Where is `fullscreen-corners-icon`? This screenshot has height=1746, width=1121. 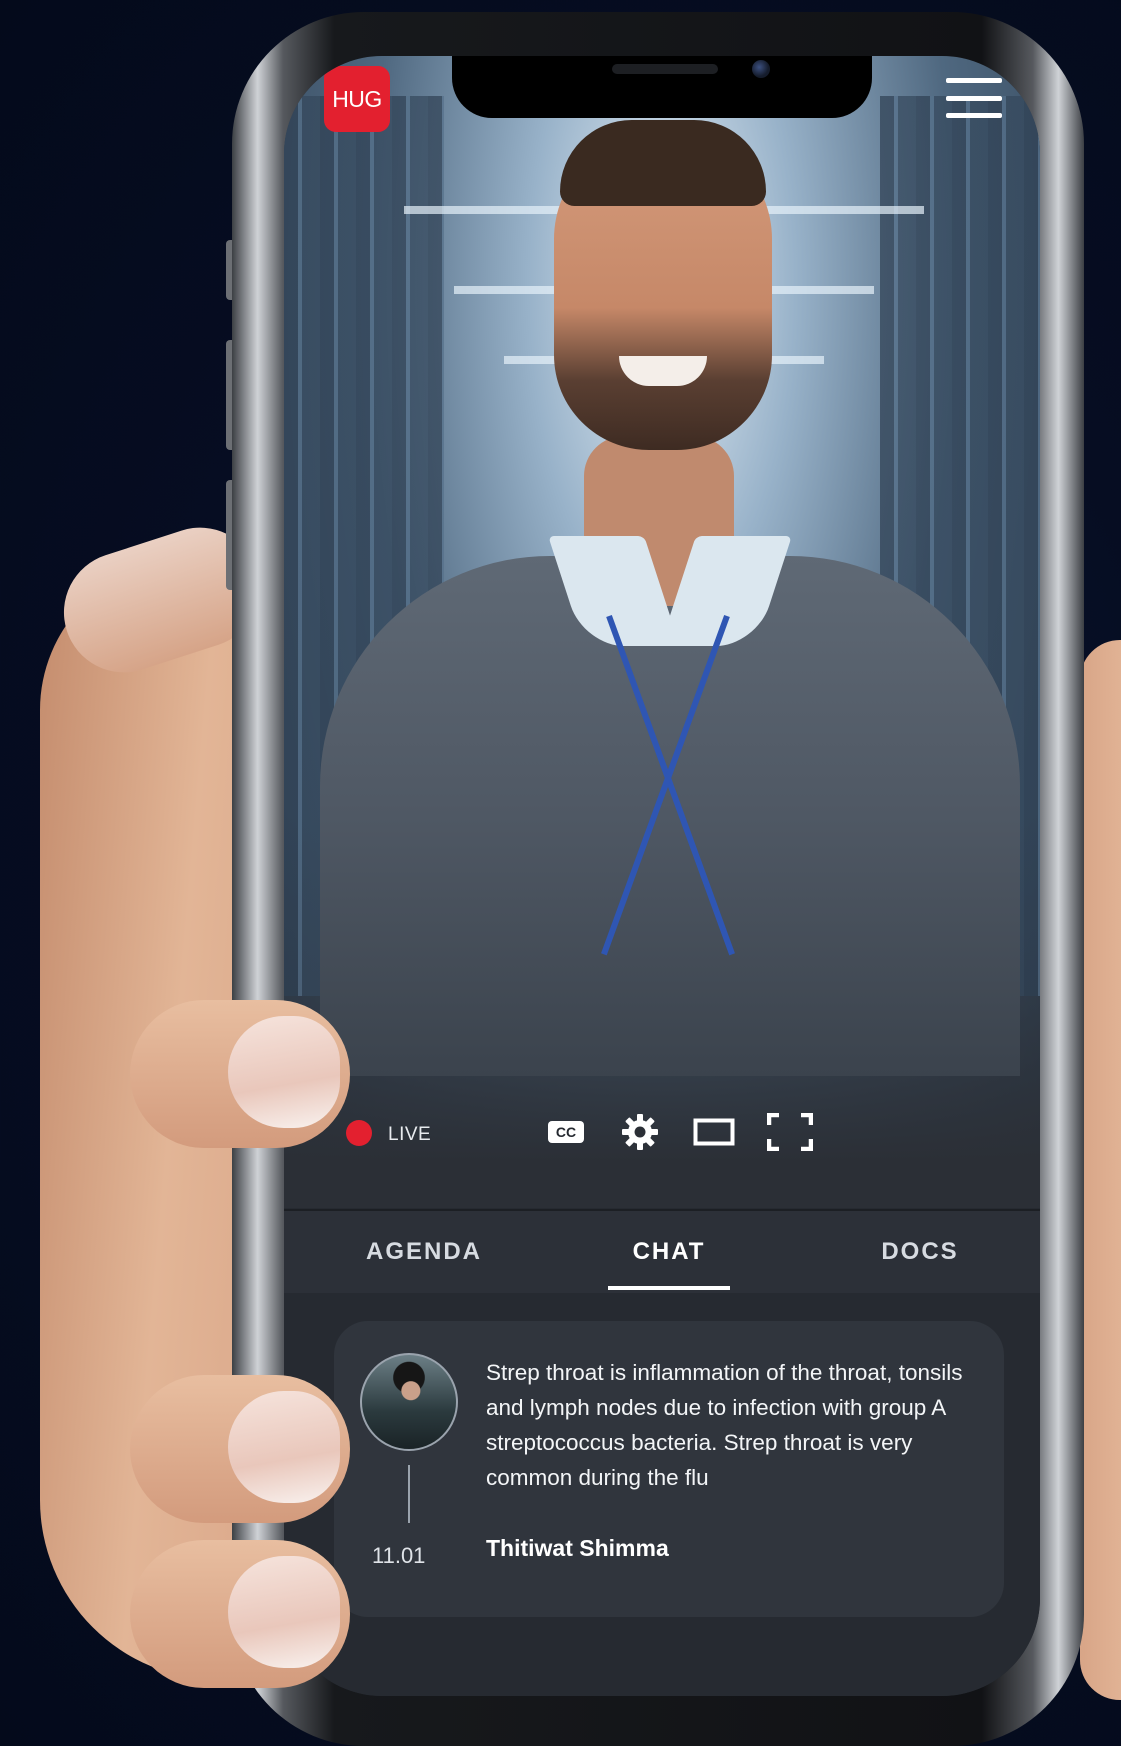
fullscreen-corners-icon is located at coordinates (790, 1132).